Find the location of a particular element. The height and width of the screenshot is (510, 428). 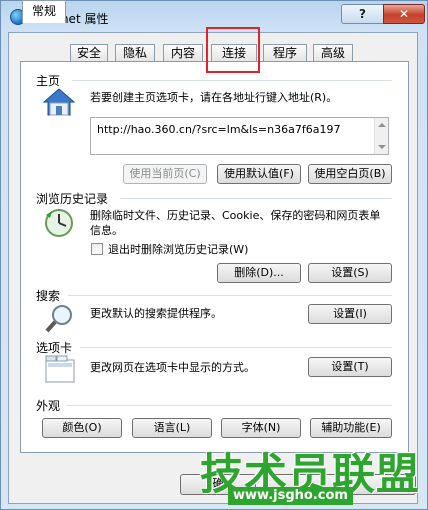

homepage-url-text: http://hao.360.cn/?src=lm&ls=n36a7f6a197 is located at coordinates (219, 129).